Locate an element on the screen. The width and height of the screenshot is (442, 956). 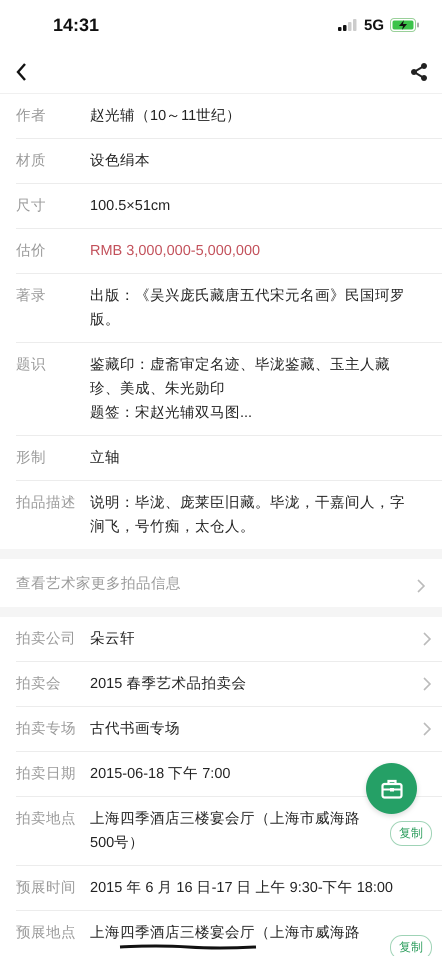
field-label: 拍卖会 is located at coordinates (39, 684).